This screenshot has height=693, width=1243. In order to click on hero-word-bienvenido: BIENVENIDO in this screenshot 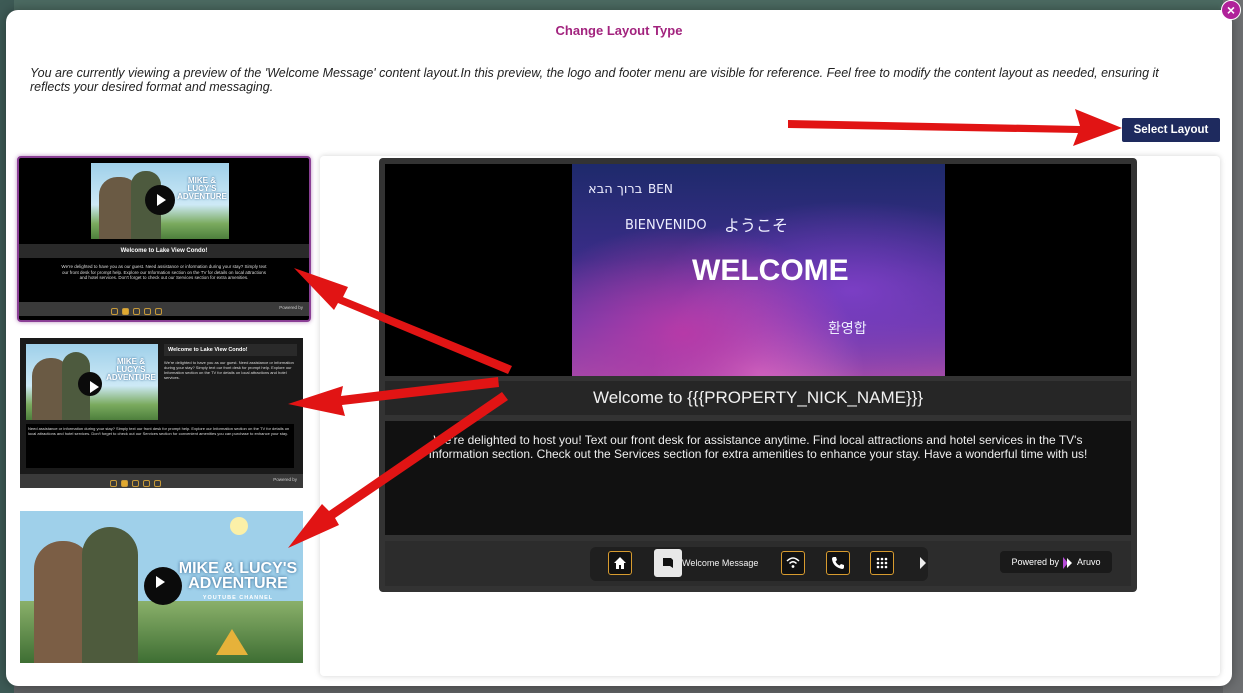, I will do `click(666, 225)`.